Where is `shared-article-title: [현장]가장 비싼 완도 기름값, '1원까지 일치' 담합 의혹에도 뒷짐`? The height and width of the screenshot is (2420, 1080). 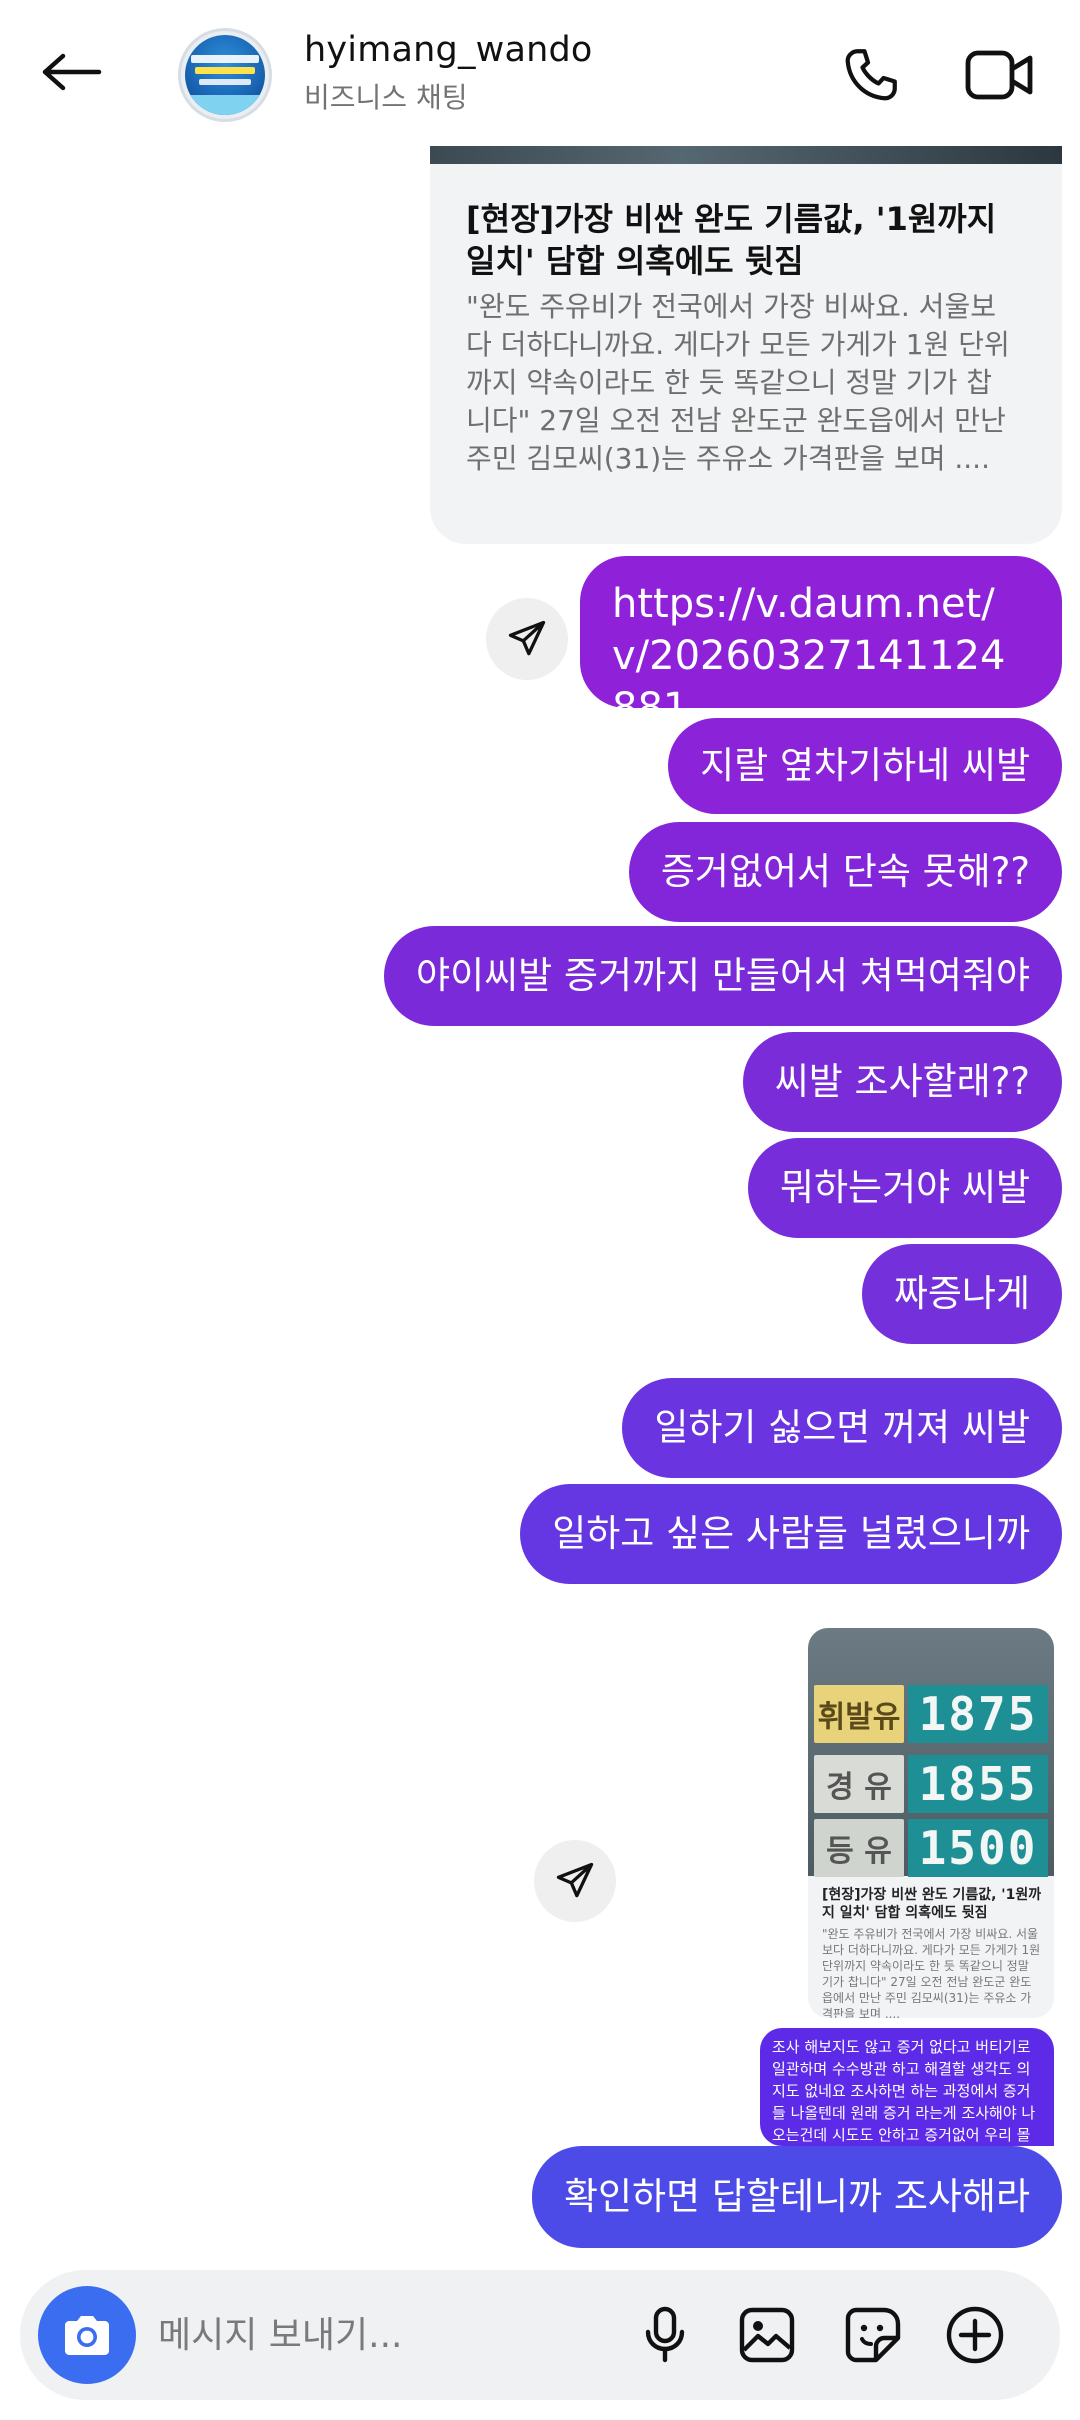 shared-article-title: [현장]가장 비싼 완도 기름값, '1원까지 일치' 담합 의혹에도 뒷짐 is located at coordinates (932, 1904).